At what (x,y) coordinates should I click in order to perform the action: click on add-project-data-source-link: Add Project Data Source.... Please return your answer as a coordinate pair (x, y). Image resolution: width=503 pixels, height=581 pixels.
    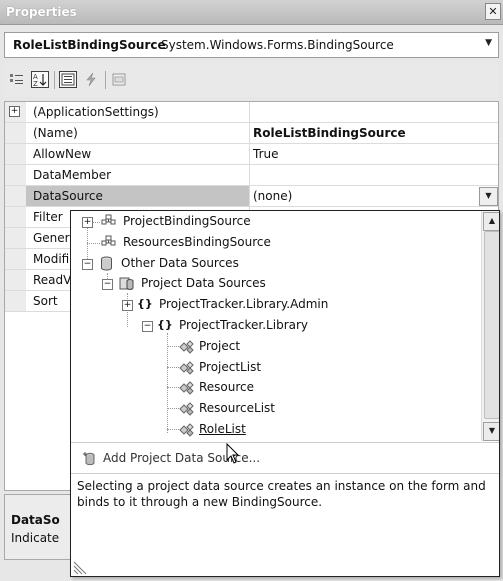
    Looking at the image, I should click on (285, 457).